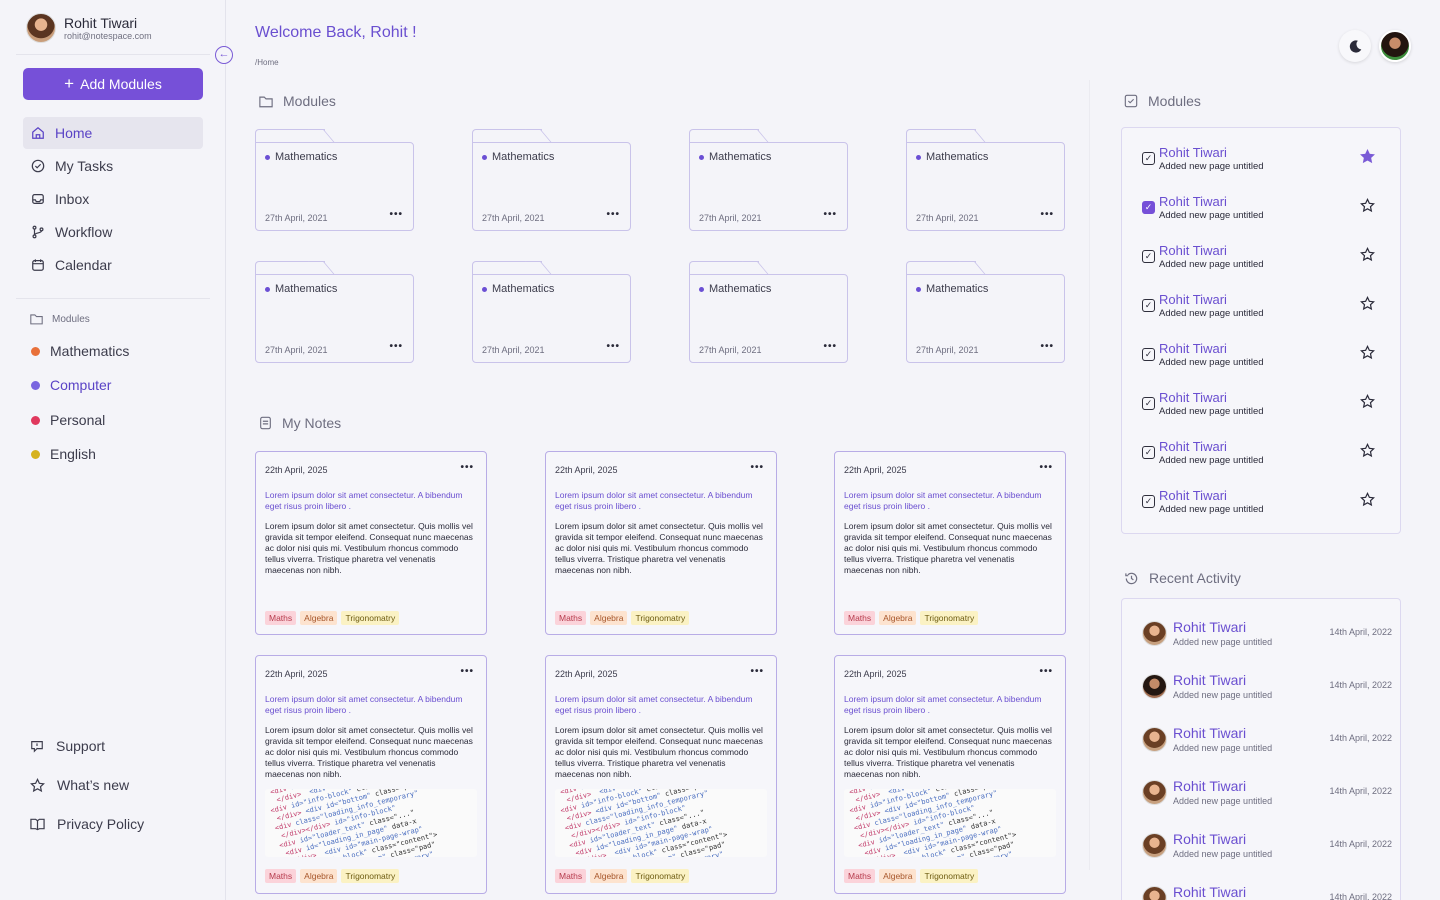 Image resolution: width=1440 pixels, height=900 pixels. What do you see at coordinates (1154, 893) in the screenshot?
I see `avatar` at bounding box center [1154, 893].